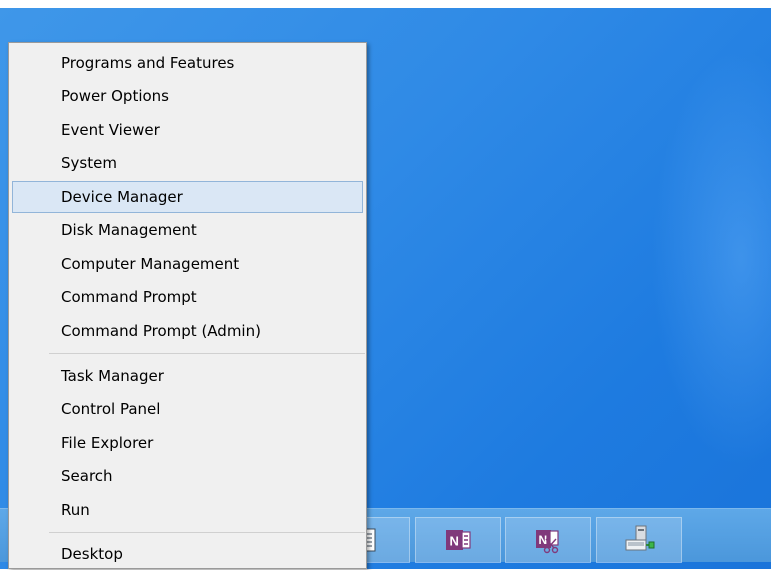 This screenshot has height=570, width=771. Describe the element at coordinates (187, 230) in the screenshot. I see `menu-item-disk-management: Disk Management` at that location.